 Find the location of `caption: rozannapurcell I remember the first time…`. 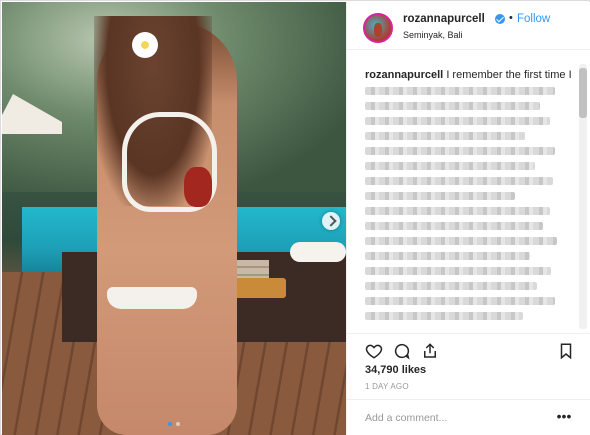

caption: rozannapurcell I remember the first time… is located at coordinates (470, 75).